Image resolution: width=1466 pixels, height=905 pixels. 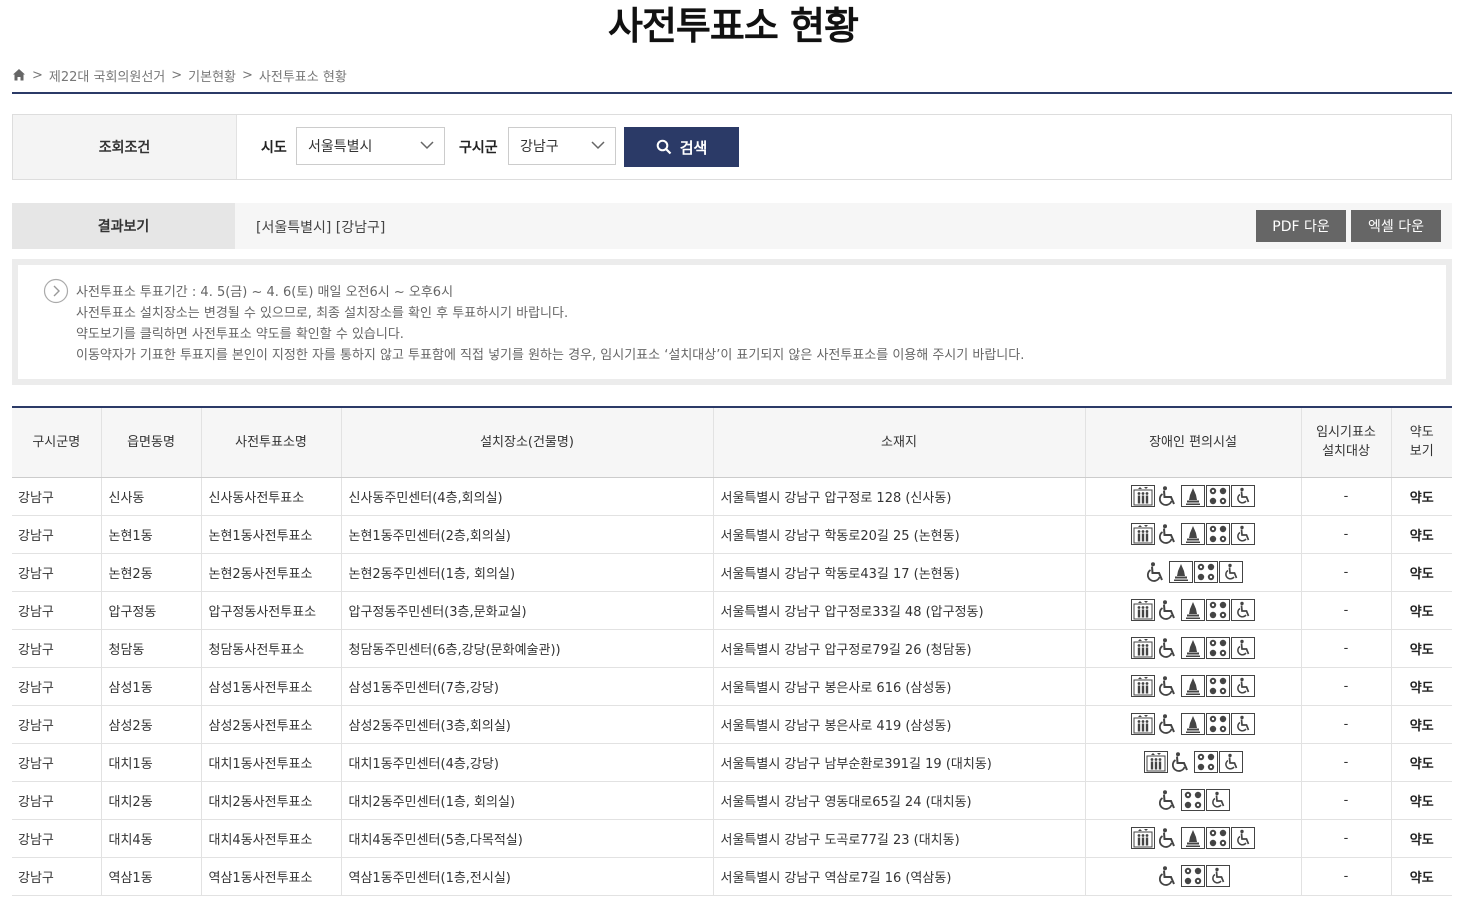 What do you see at coordinates (898, 442) in the screenshot?
I see `header-address: 소재지` at bounding box center [898, 442].